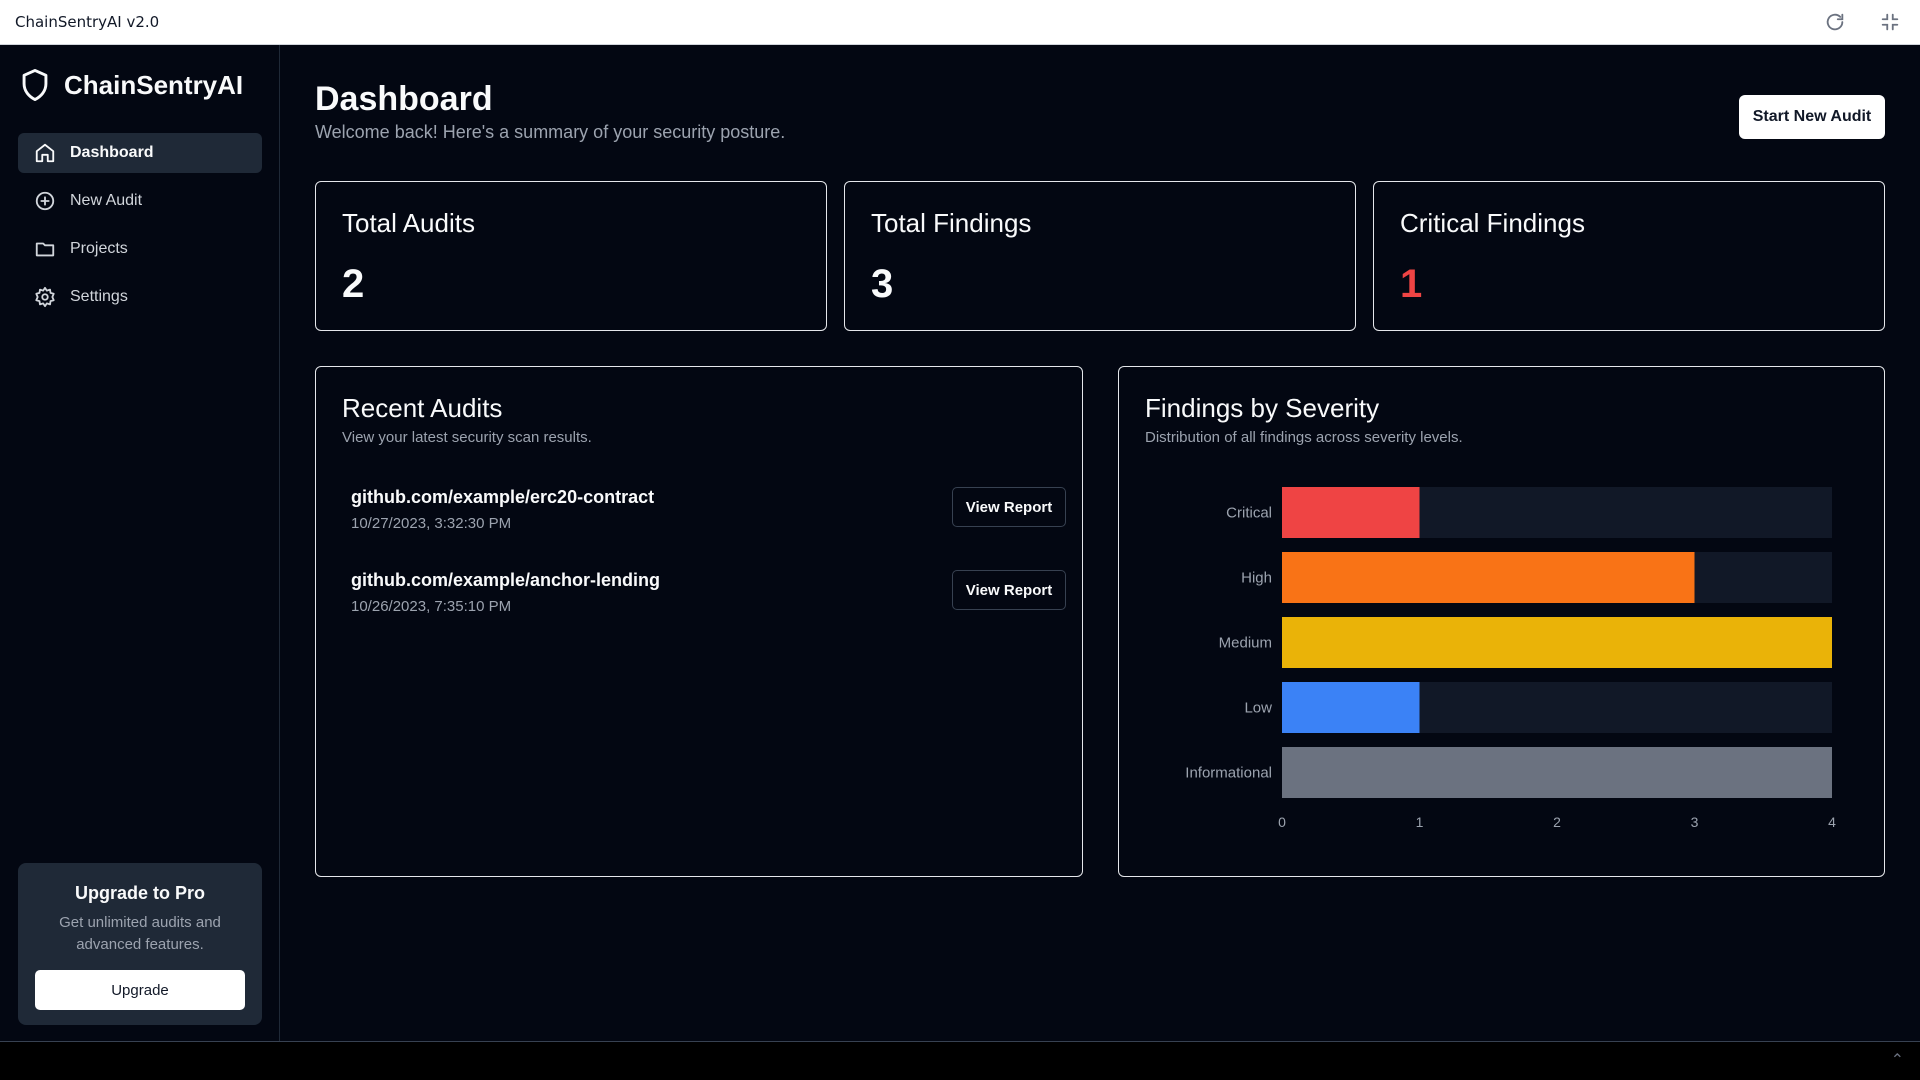 The height and width of the screenshot is (1080, 1920). Describe the element at coordinates (503, 497) in the screenshot. I see `audit-repo: github.com/example/erc20-contract` at that location.